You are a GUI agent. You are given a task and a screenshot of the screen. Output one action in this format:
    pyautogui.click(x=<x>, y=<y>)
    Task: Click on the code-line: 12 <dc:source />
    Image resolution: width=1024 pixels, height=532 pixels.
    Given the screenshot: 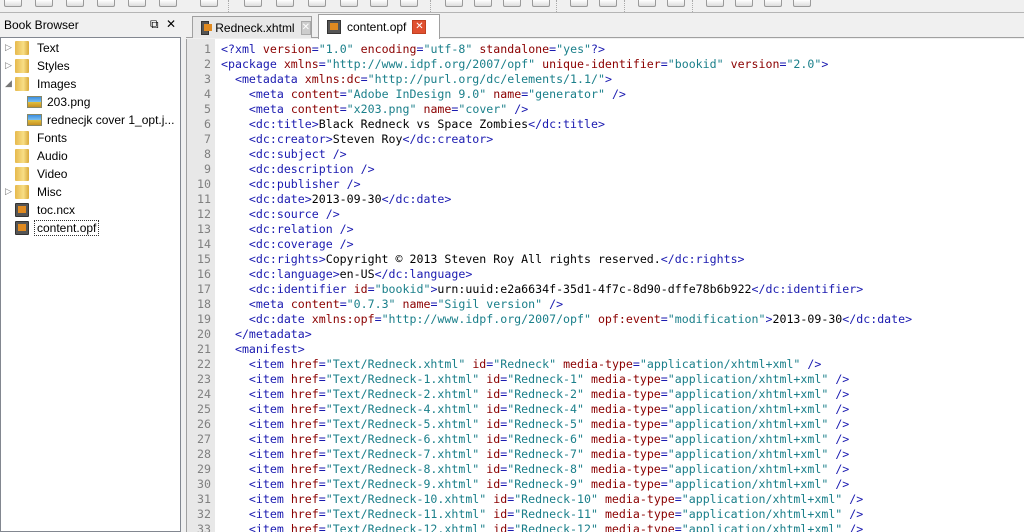 What is the action you would take?
    pyautogui.click(x=605, y=214)
    